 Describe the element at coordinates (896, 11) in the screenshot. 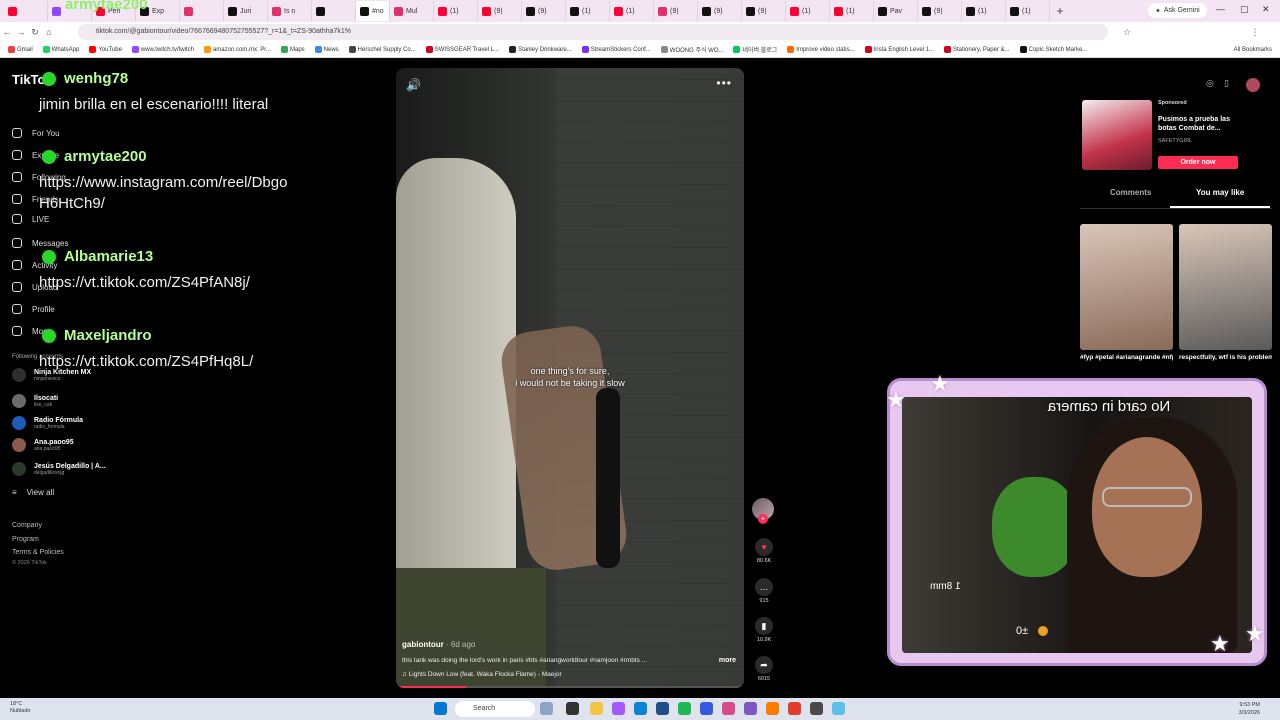

I see `browser-tab: Pav` at that location.